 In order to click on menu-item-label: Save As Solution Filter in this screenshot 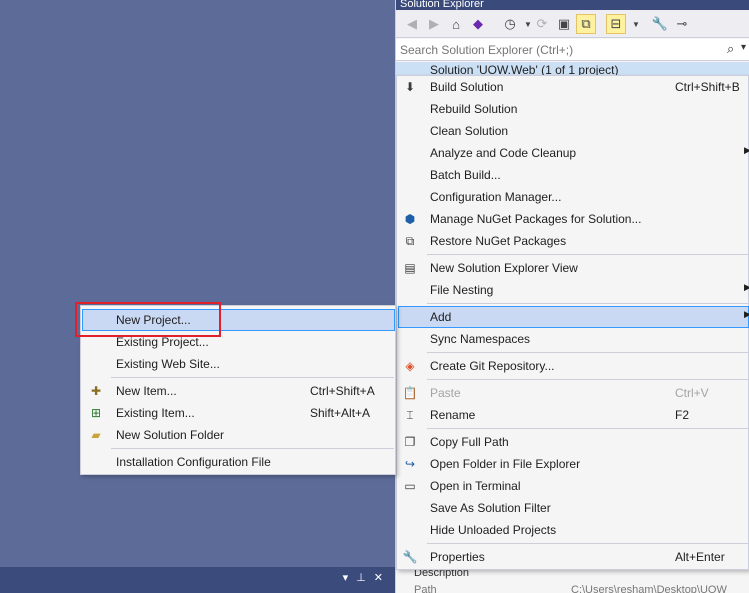, I will do `click(490, 508)`.